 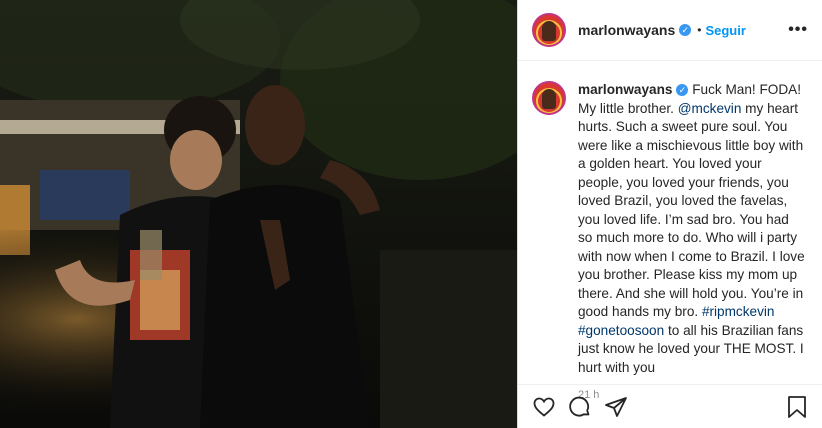 I want to click on post-header: marlonwayans ✓ • Seguir •••, so click(x=670, y=30).